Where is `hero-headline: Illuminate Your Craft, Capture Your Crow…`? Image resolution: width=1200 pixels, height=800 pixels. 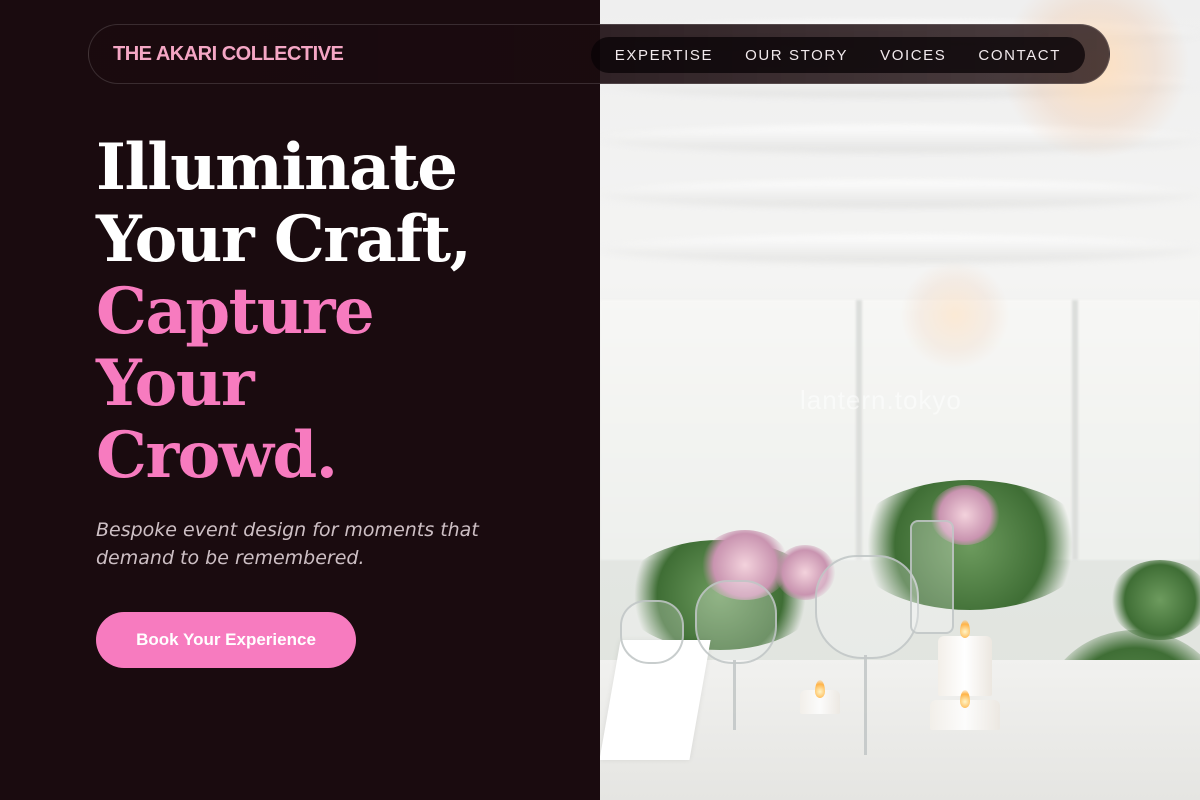 hero-headline: Illuminate Your Craft, Capture Your Crow… is located at coordinates (284, 311).